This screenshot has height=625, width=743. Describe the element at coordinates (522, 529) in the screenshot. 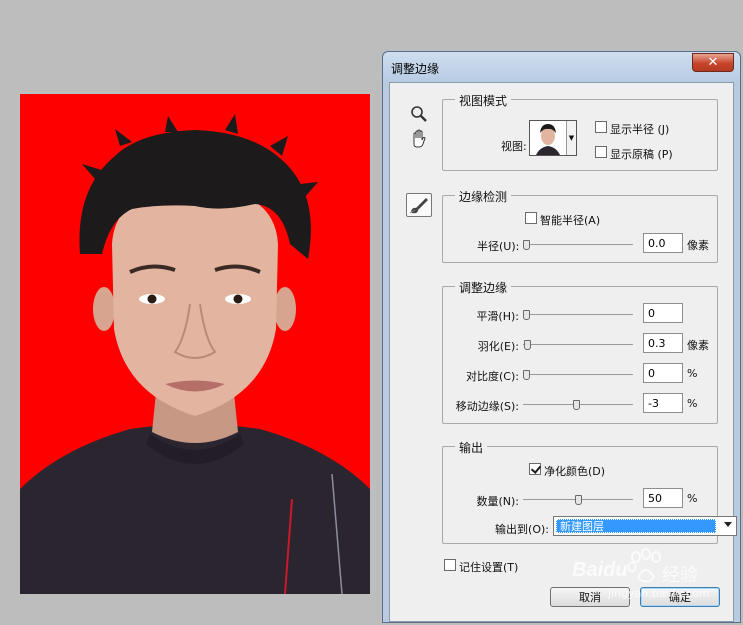

I see `output-to-label: 输出到(O):` at that location.